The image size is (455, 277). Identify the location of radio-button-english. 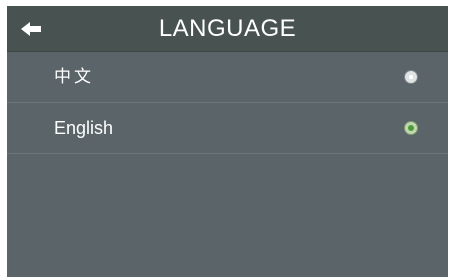
(411, 128).